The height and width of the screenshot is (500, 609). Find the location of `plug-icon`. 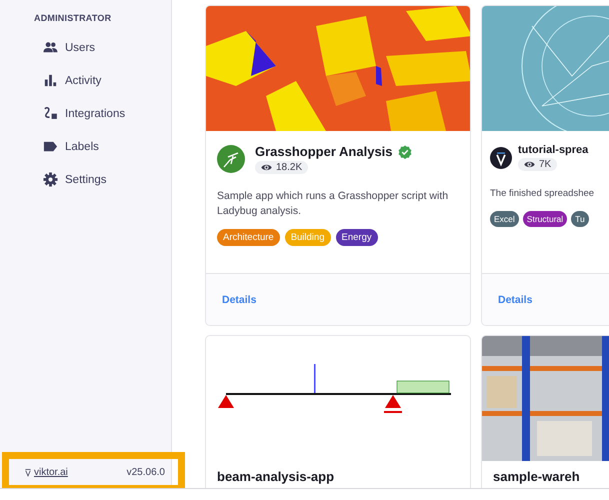

plug-icon is located at coordinates (50, 113).